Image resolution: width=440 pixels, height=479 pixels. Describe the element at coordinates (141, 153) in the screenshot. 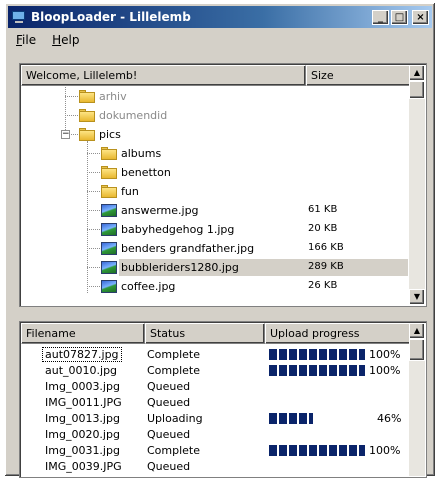

I see `tree-item-label: albums` at that location.